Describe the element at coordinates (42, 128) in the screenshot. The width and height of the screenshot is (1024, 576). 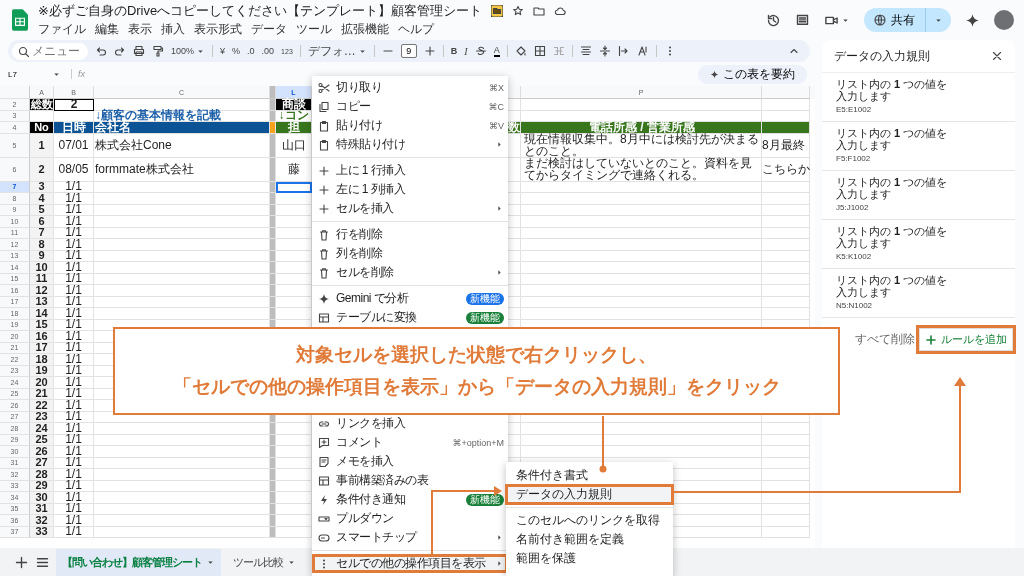
I see `header-cell: No` at that location.